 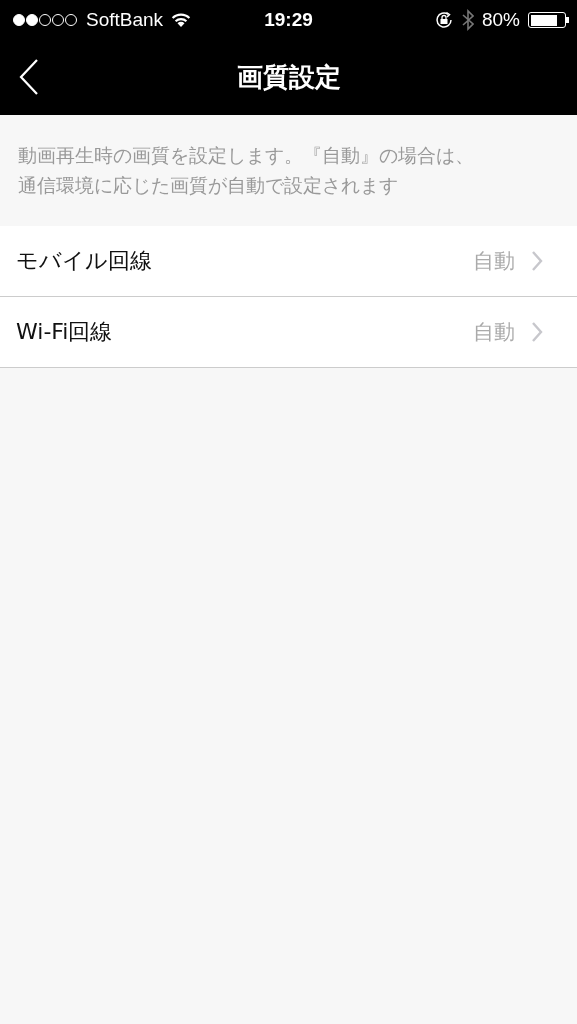 What do you see at coordinates (288, 20) in the screenshot?
I see `clock-time: 19:29` at bounding box center [288, 20].